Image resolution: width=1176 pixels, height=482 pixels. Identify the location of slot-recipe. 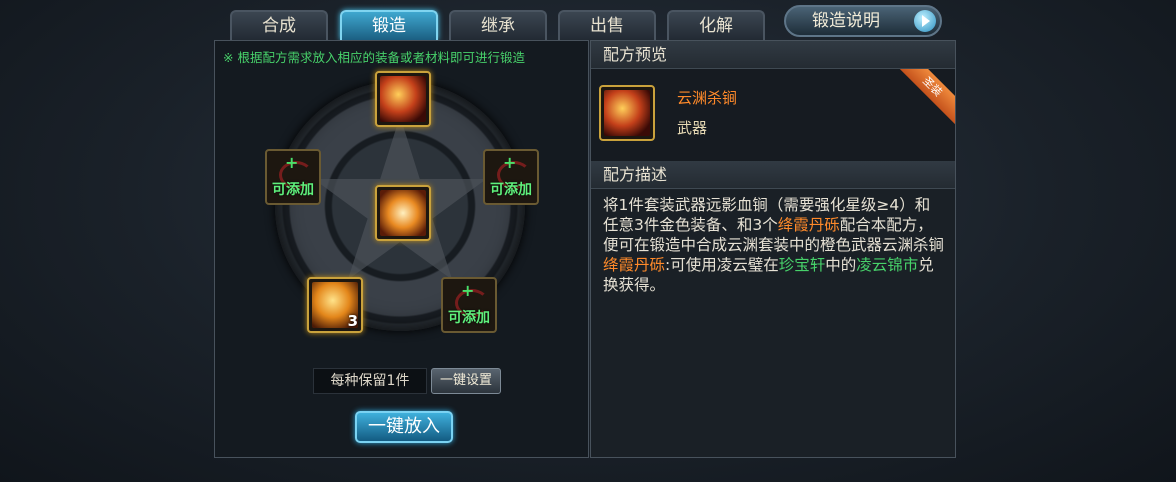
(403, 213).